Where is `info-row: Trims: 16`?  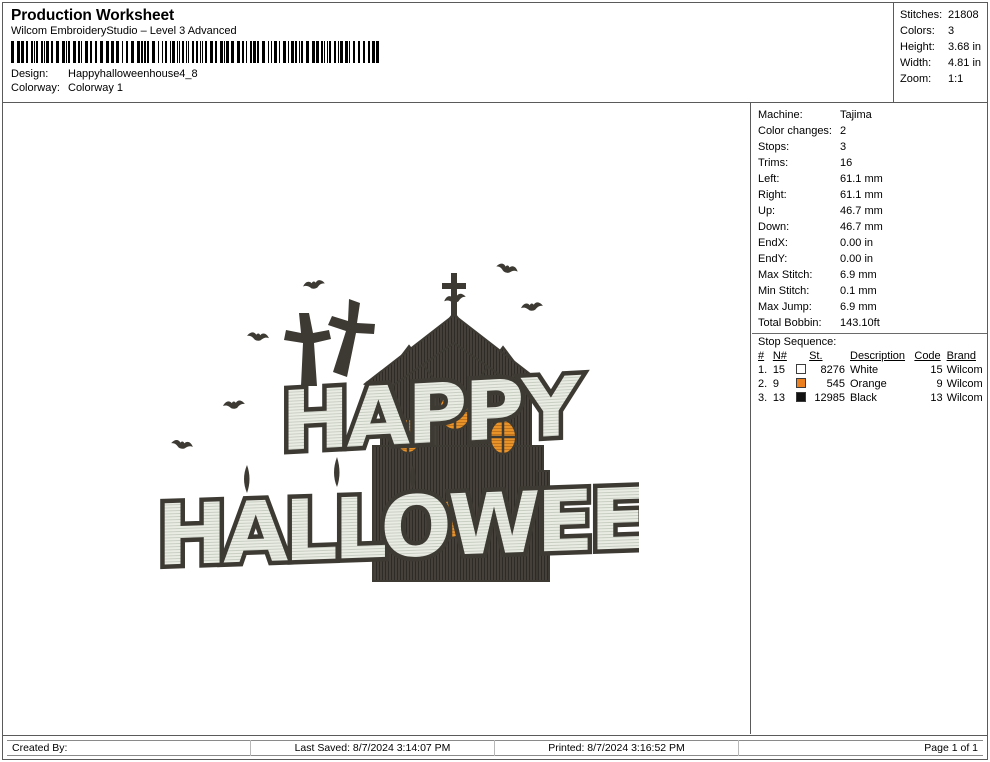 info-row: Trims: 16 is located at coordinates (869, 163).